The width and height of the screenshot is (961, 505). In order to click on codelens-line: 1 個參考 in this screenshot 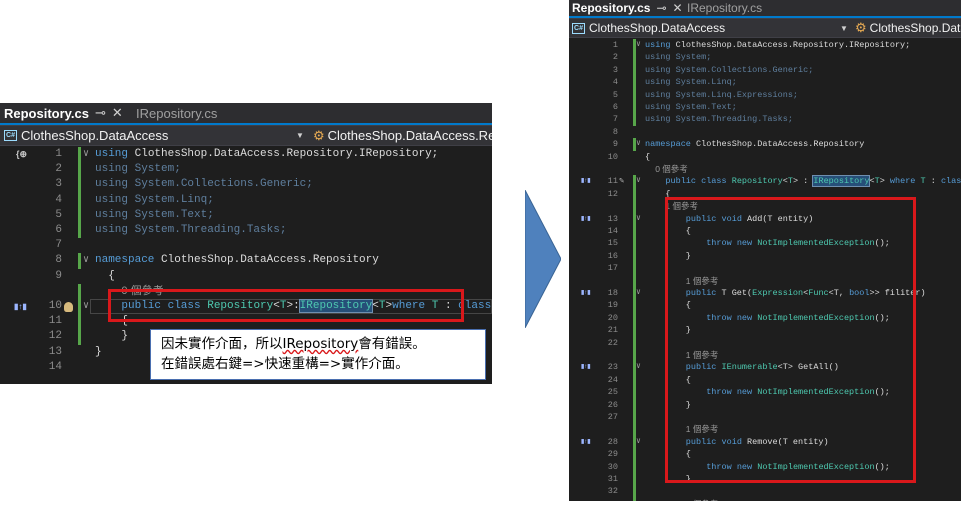, I will do `click(765, 499)`.